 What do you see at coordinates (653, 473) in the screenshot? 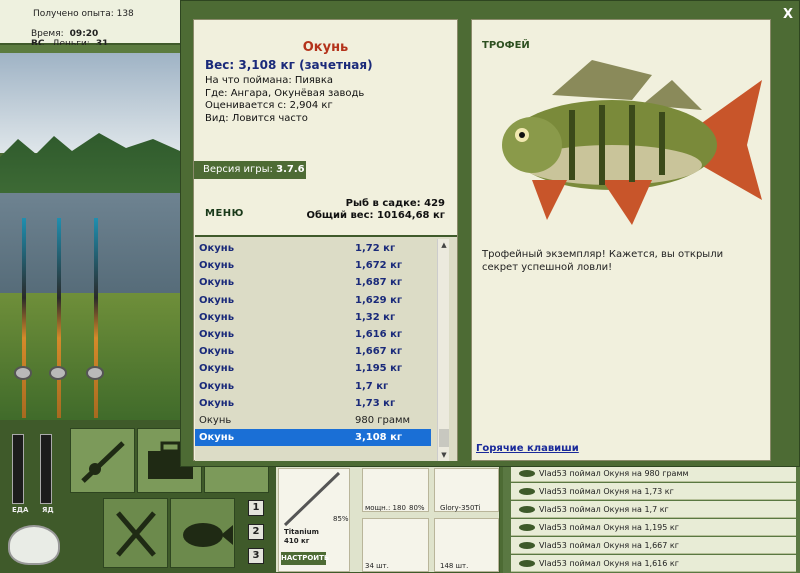
I see `log-line: Vlad53 поймал Окуня на 980 грамм` at bounding box center [653, 473].